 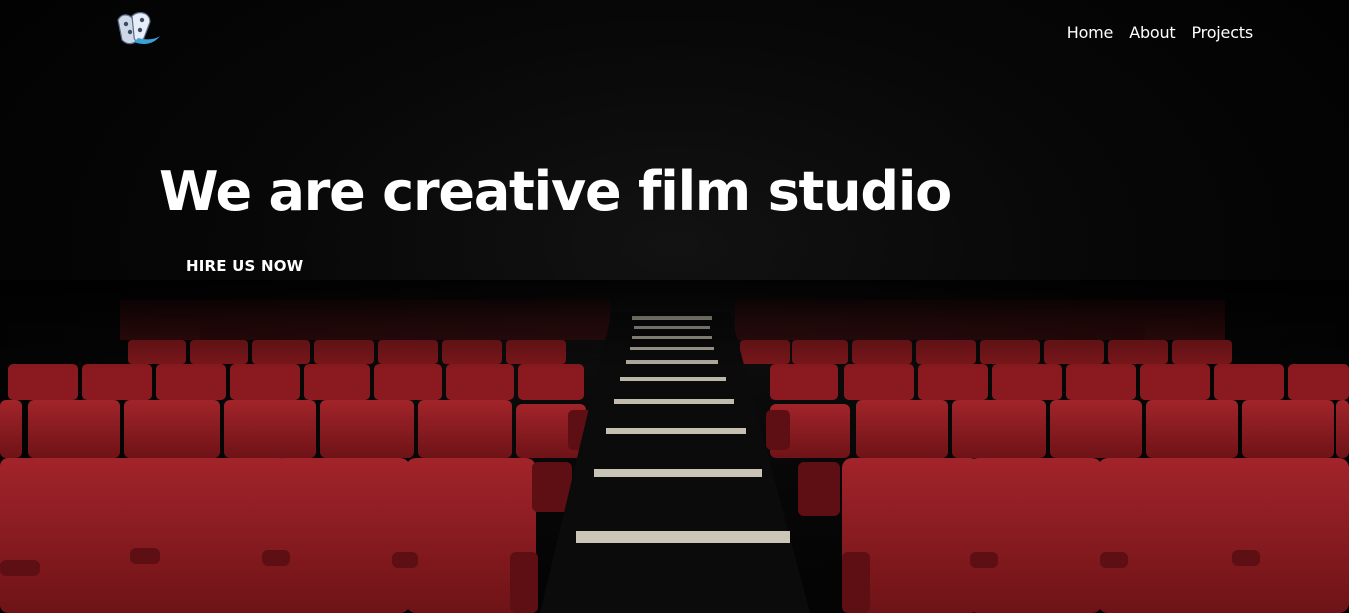 I want to click on nav-link-projects: Projects, so click(x=1223, y=32).